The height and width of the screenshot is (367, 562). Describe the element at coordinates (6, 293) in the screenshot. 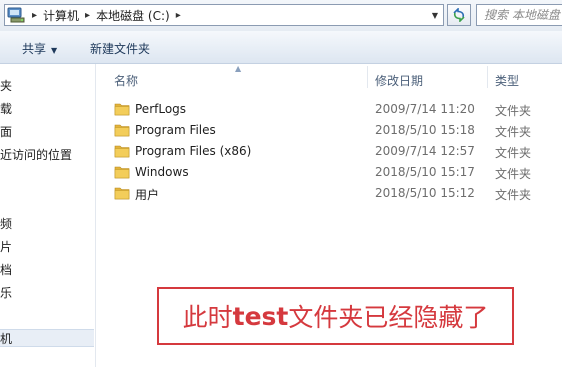

I see `nav-item-music: 乐` at that location.